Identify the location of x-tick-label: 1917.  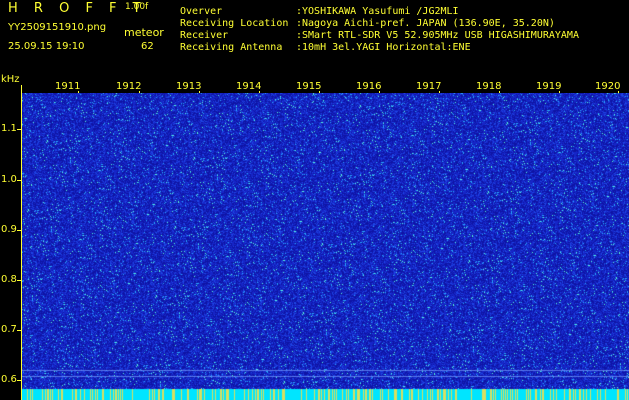
(429, 86).